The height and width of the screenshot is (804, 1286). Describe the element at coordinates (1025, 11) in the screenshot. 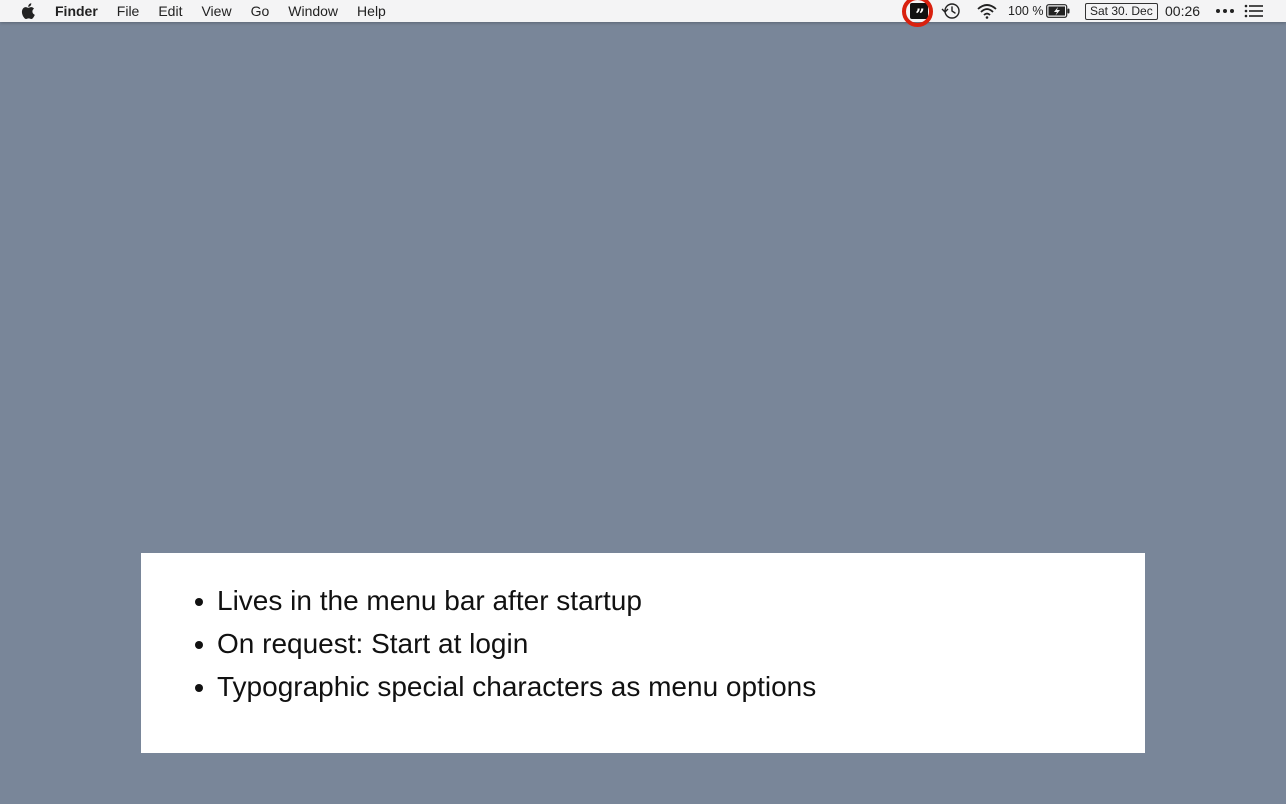

I see `battery-percent: 100 %` at that location.